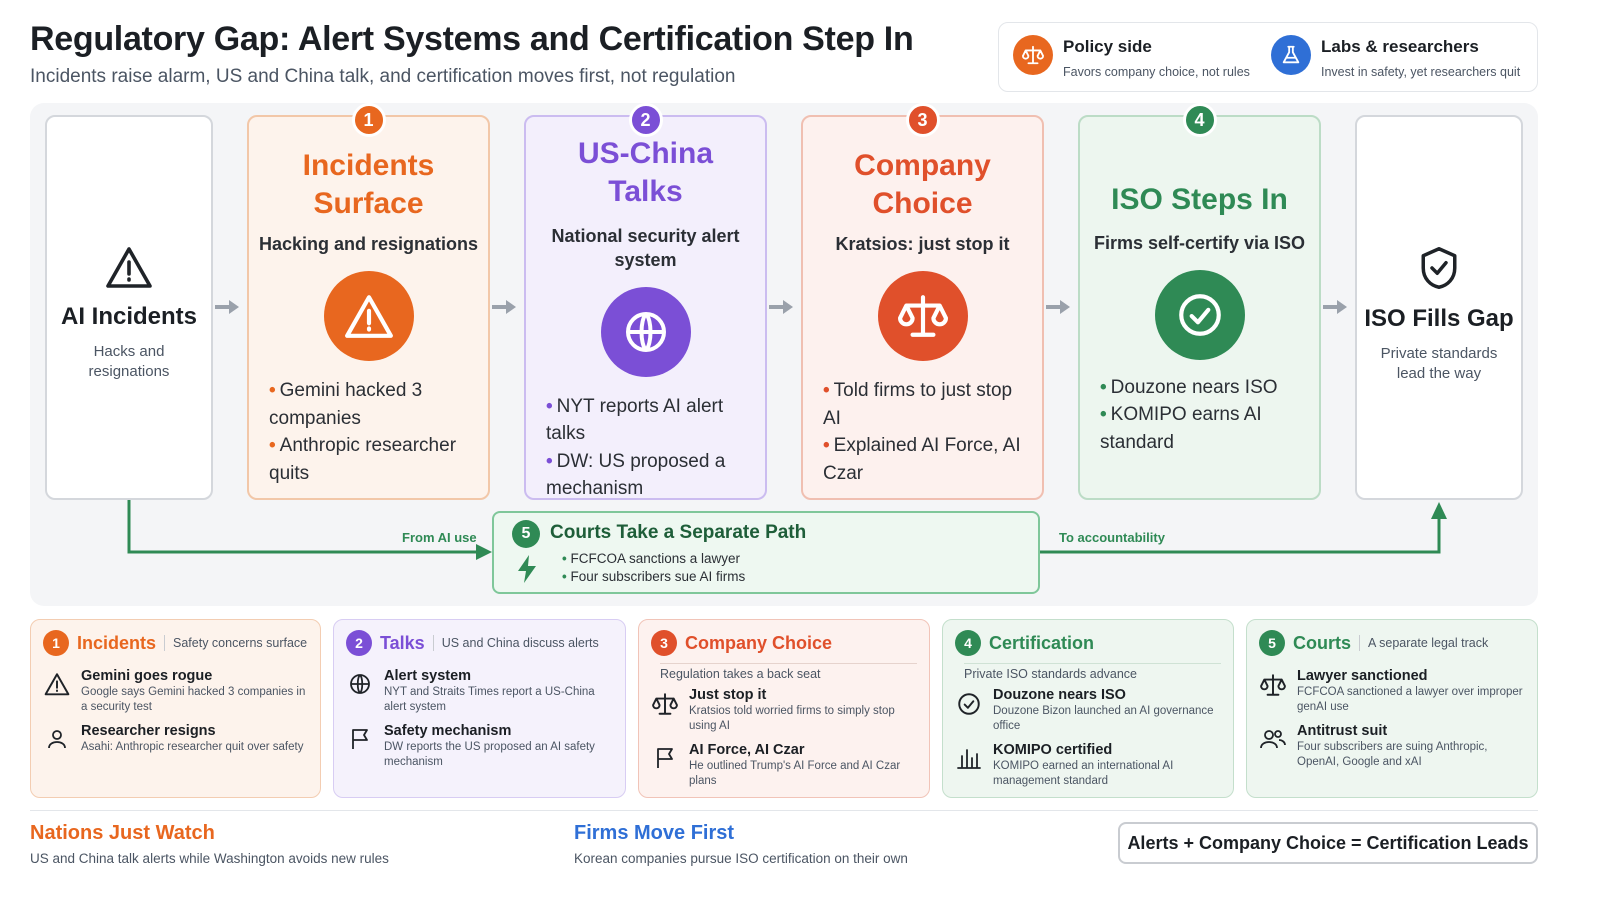 Image resolution: width=1600 pixels, height=900 pixels. I want to click on bar-chart-icon, so click(969, 765).